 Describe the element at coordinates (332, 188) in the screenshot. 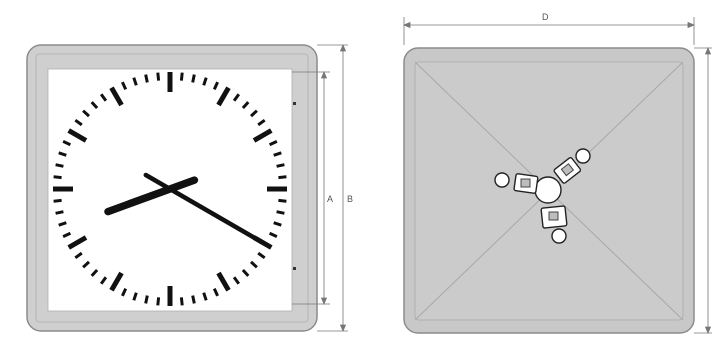

I see `dimension-b` at that location.